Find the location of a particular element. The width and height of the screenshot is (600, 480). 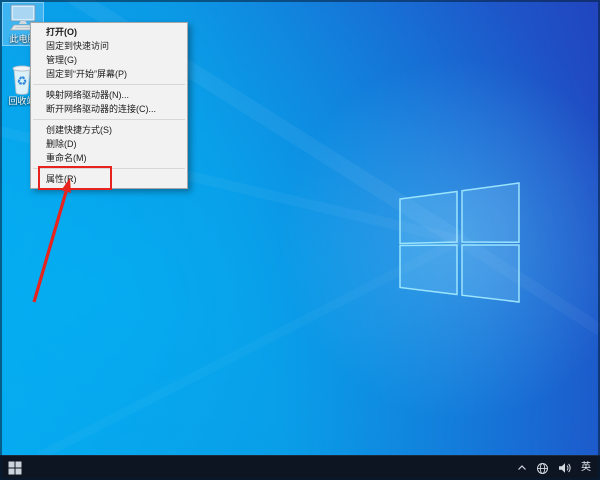

speaker-icon is located at coordinates (565, 468).